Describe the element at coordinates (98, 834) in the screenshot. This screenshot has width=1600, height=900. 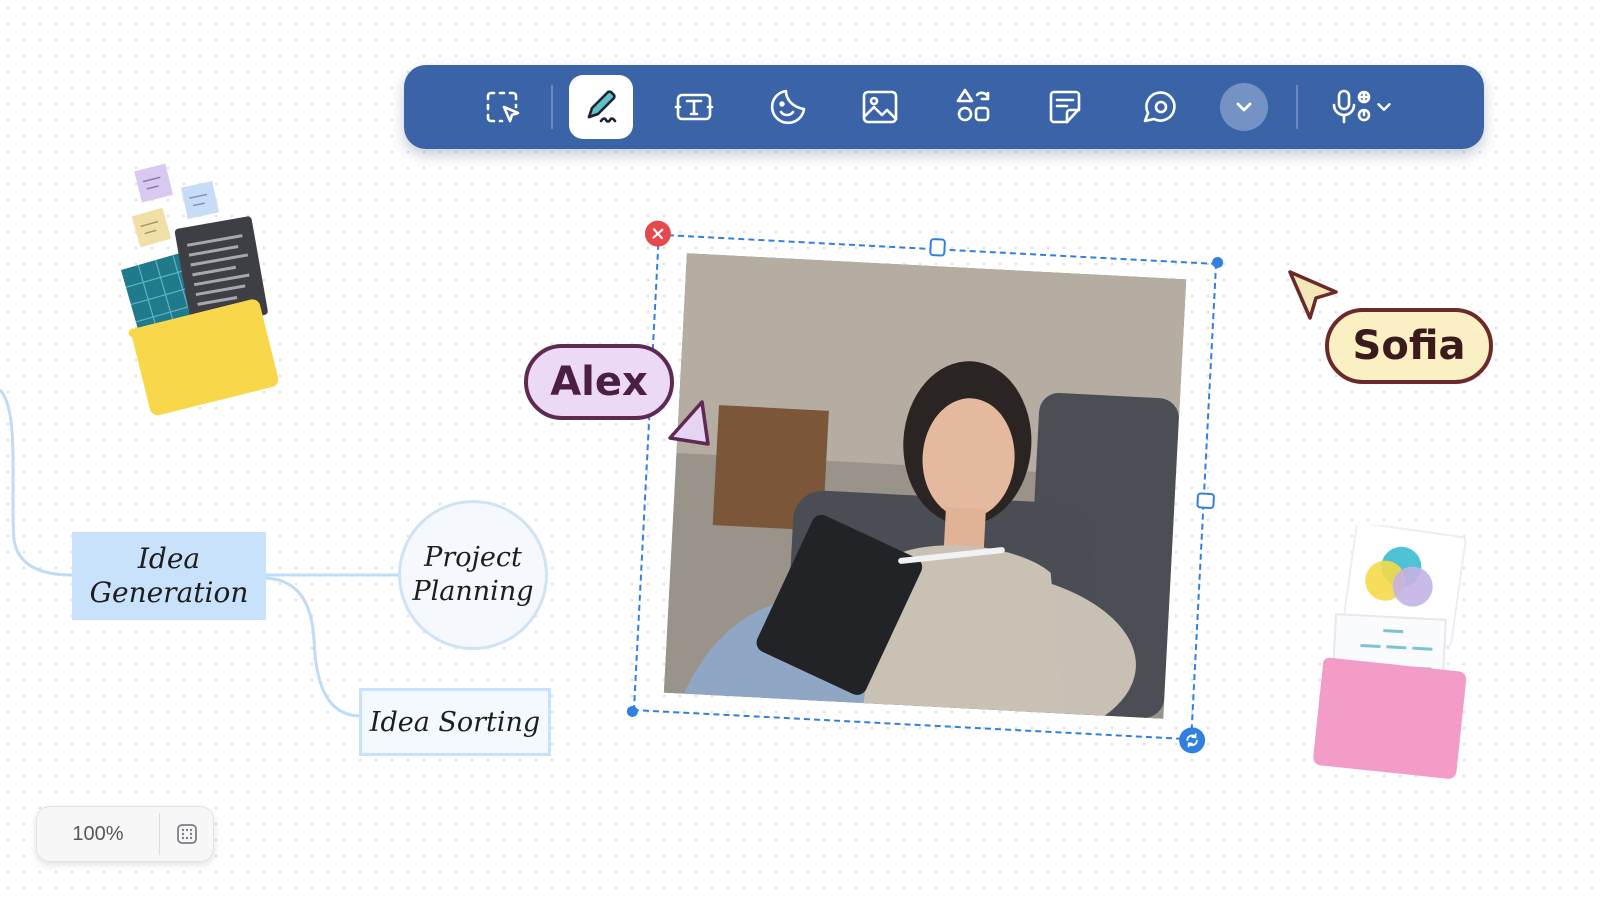
I see `zoom-level: 100%` at that location.